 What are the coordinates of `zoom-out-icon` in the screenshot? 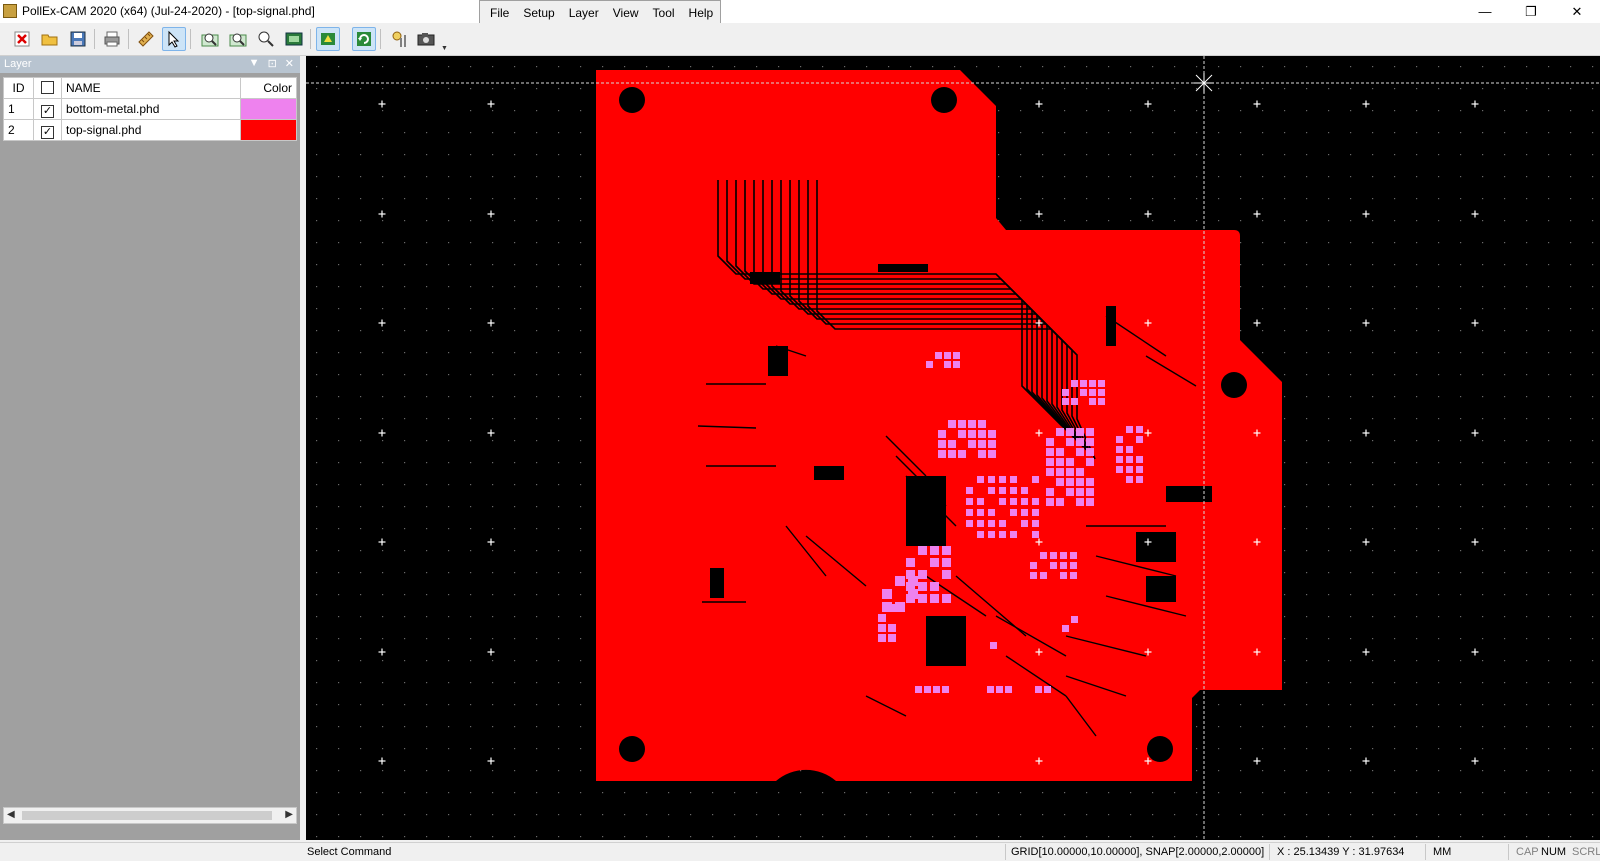 It's located at (238, 39).